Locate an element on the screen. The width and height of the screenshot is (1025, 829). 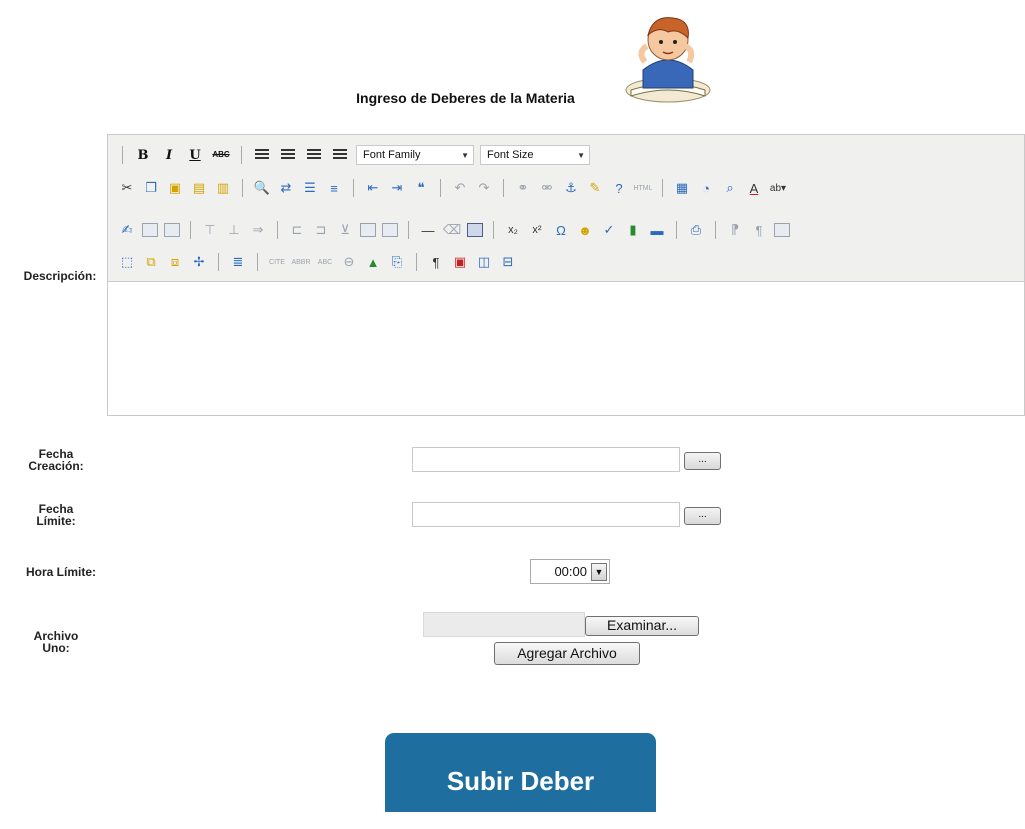
edit-css-icon: ✍ is located at coordinates (127, 230).